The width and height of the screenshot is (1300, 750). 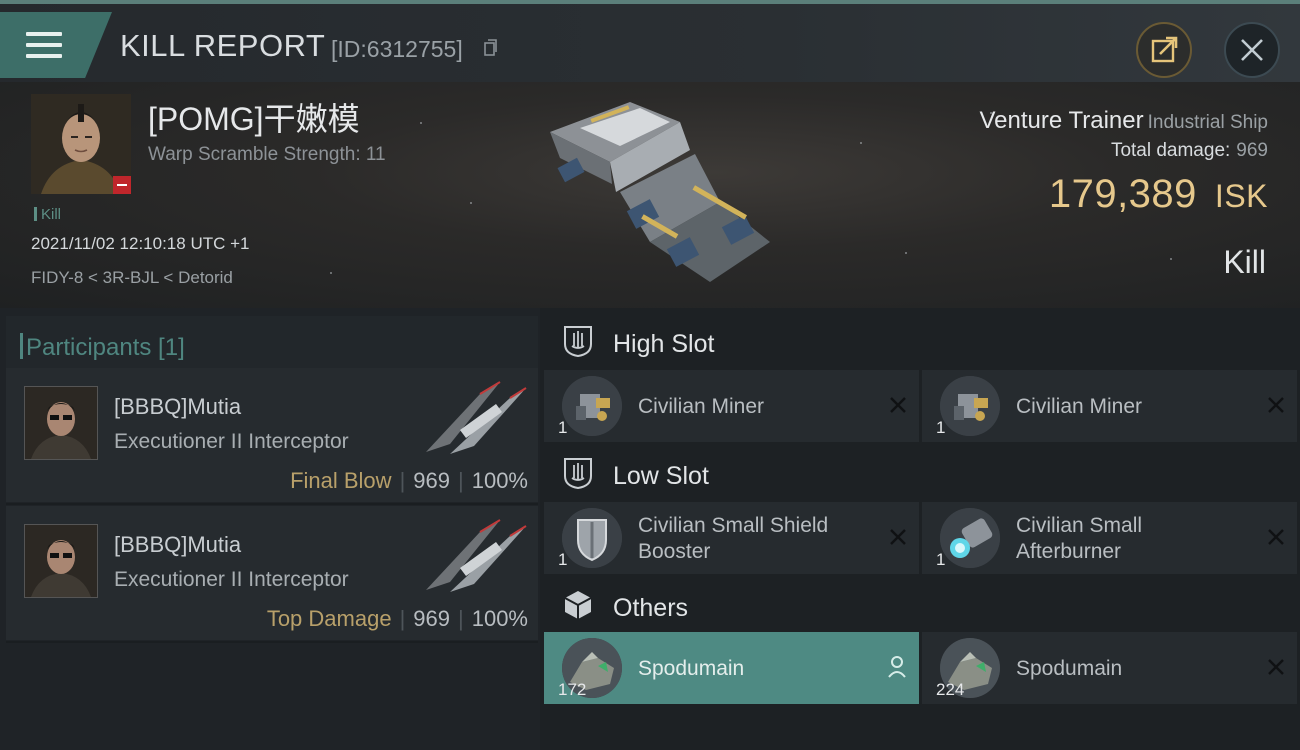 What do you see at coordinates (1122, 194) in the screenshot?
I see `isk-amount: 179,389` at bounding box center [1122, 194].